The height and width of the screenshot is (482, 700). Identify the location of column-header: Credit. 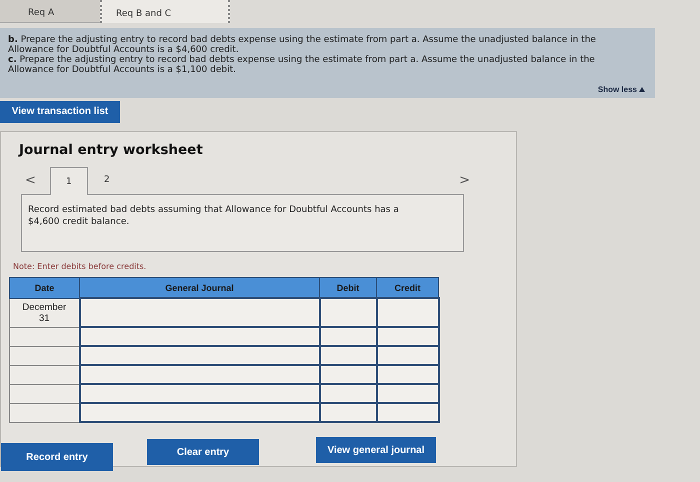
(407, 288).